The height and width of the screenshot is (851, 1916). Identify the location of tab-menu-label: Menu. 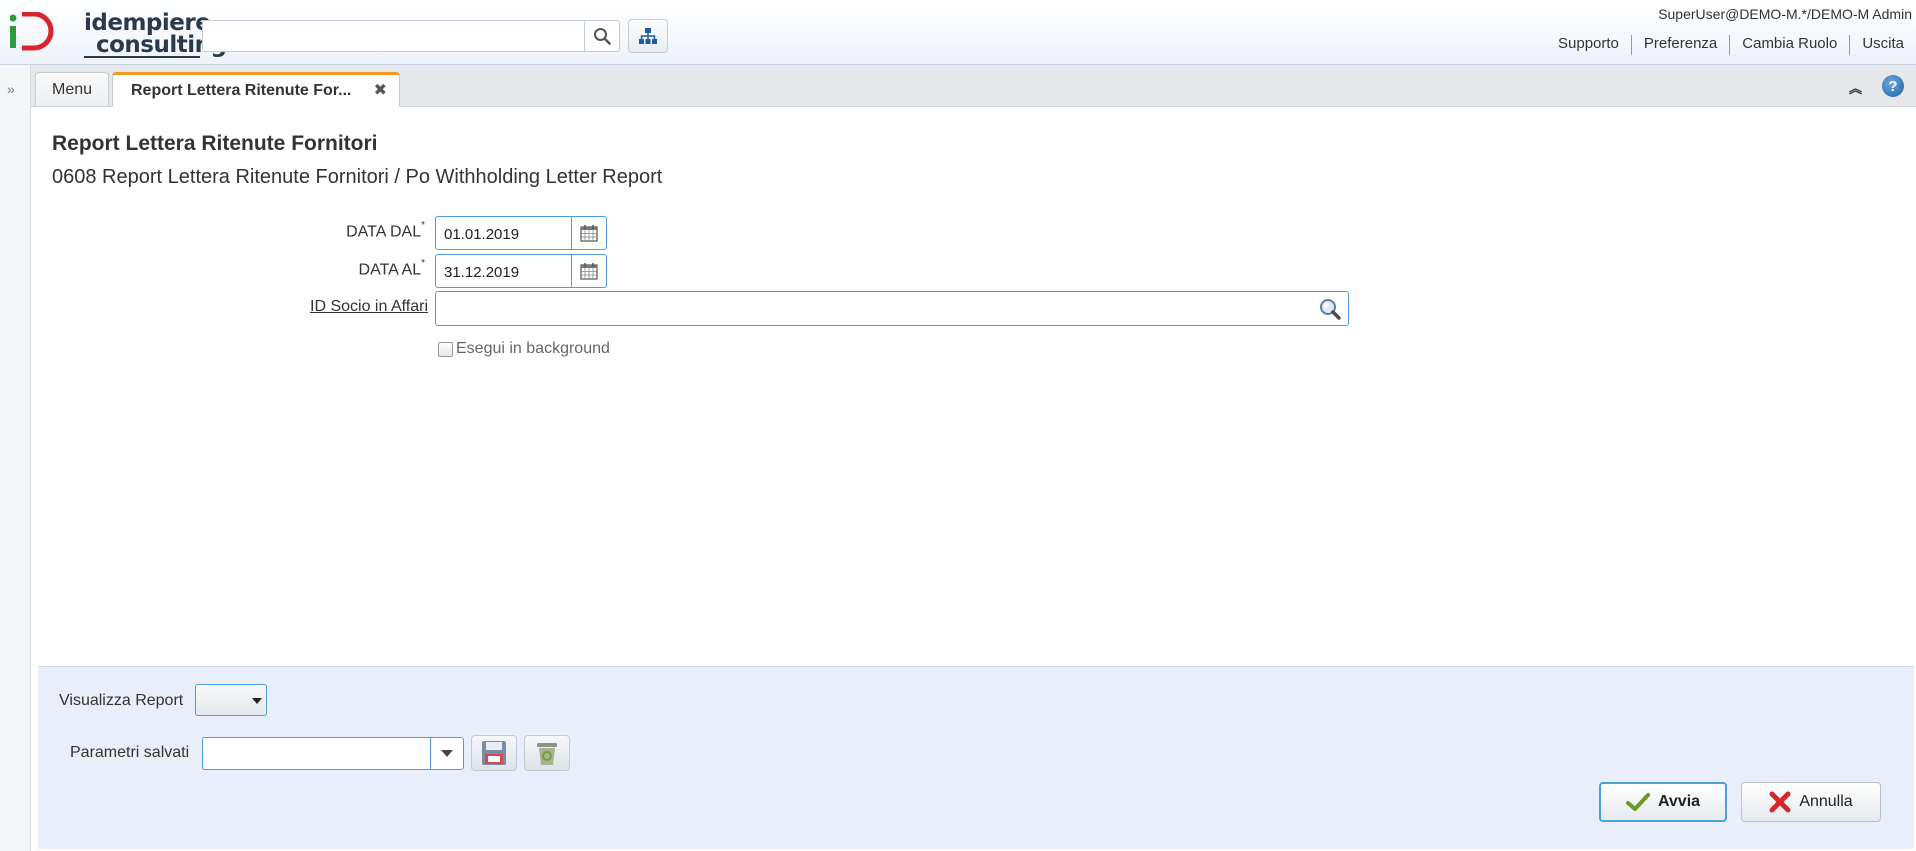
(72, 89).